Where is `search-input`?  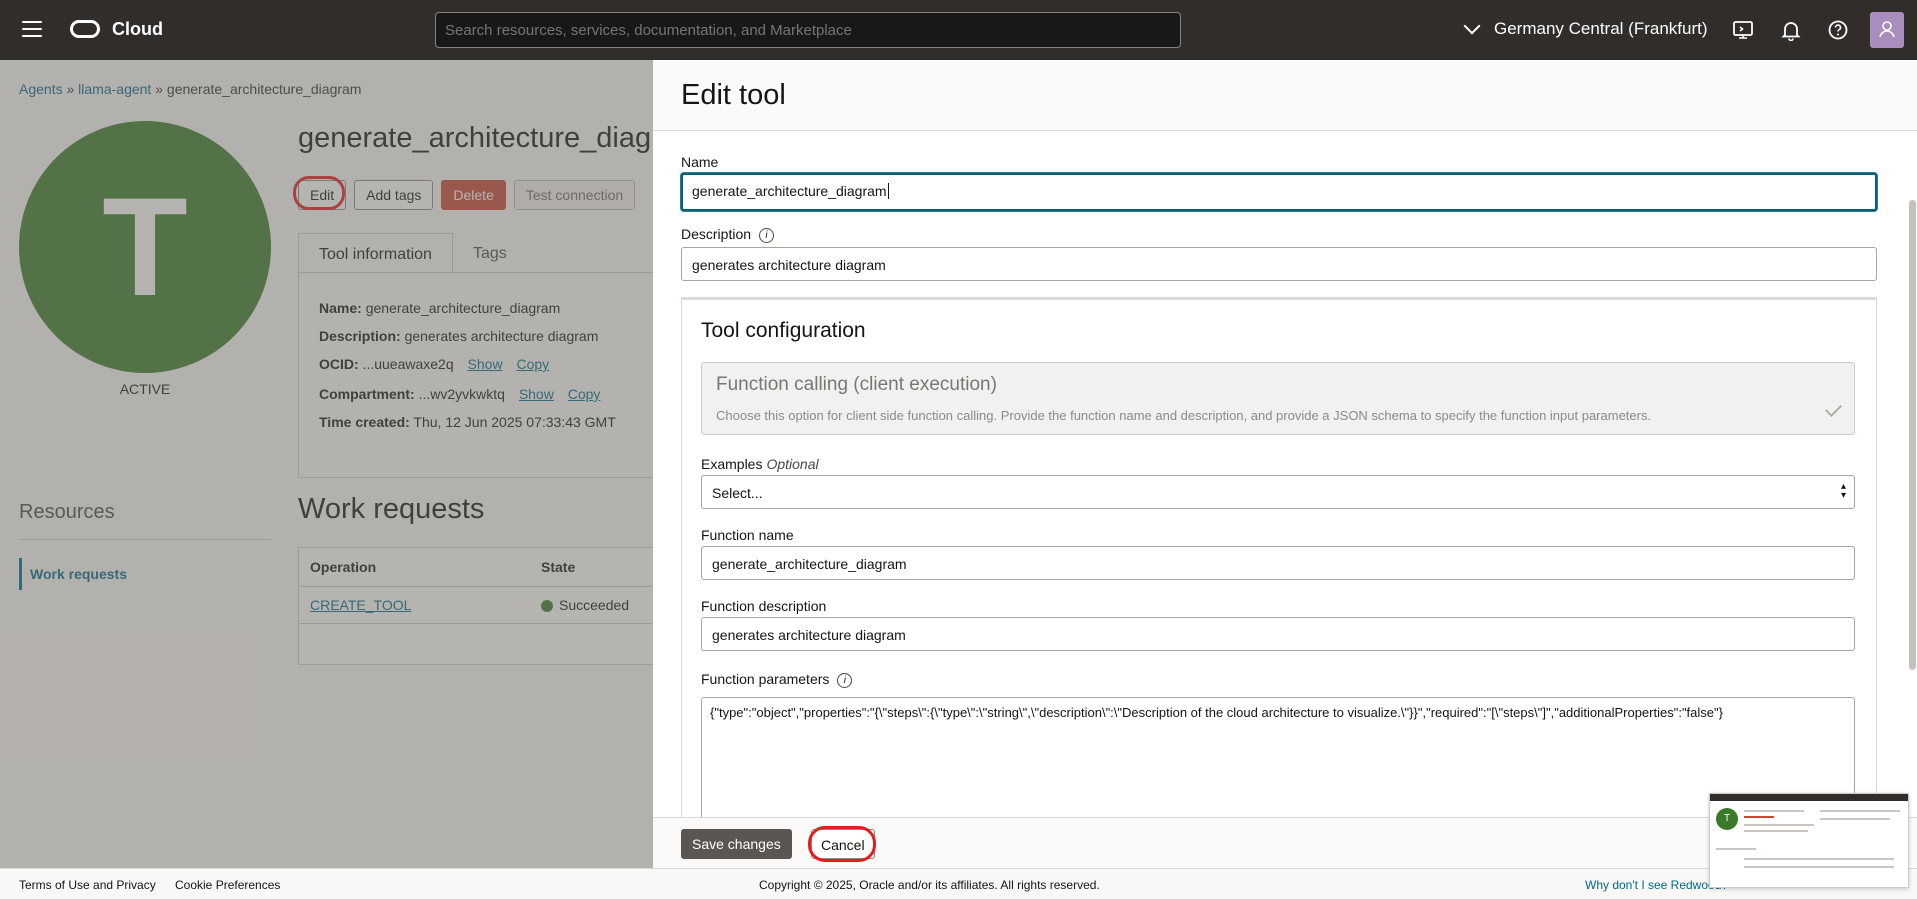 search-input is located at coordinates (808, 30).